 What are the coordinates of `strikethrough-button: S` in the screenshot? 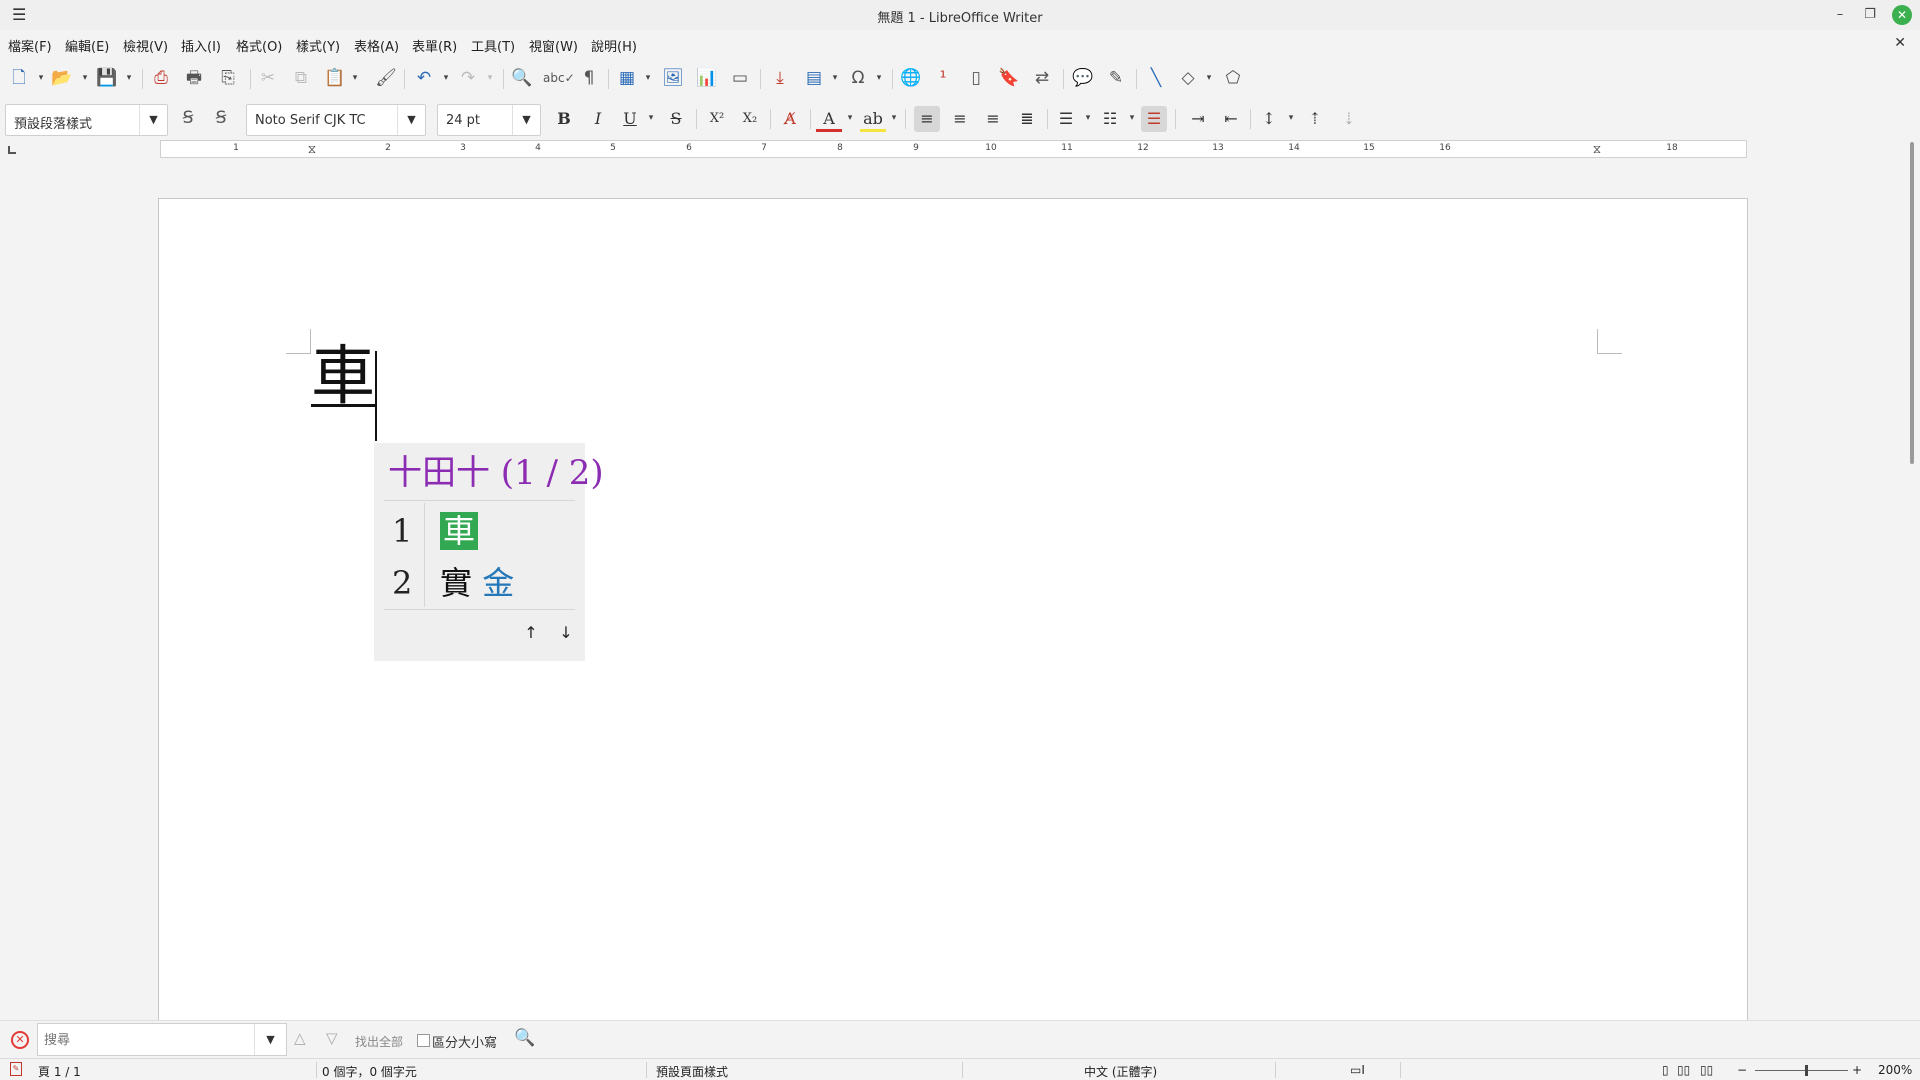 It's located at (676, 119).